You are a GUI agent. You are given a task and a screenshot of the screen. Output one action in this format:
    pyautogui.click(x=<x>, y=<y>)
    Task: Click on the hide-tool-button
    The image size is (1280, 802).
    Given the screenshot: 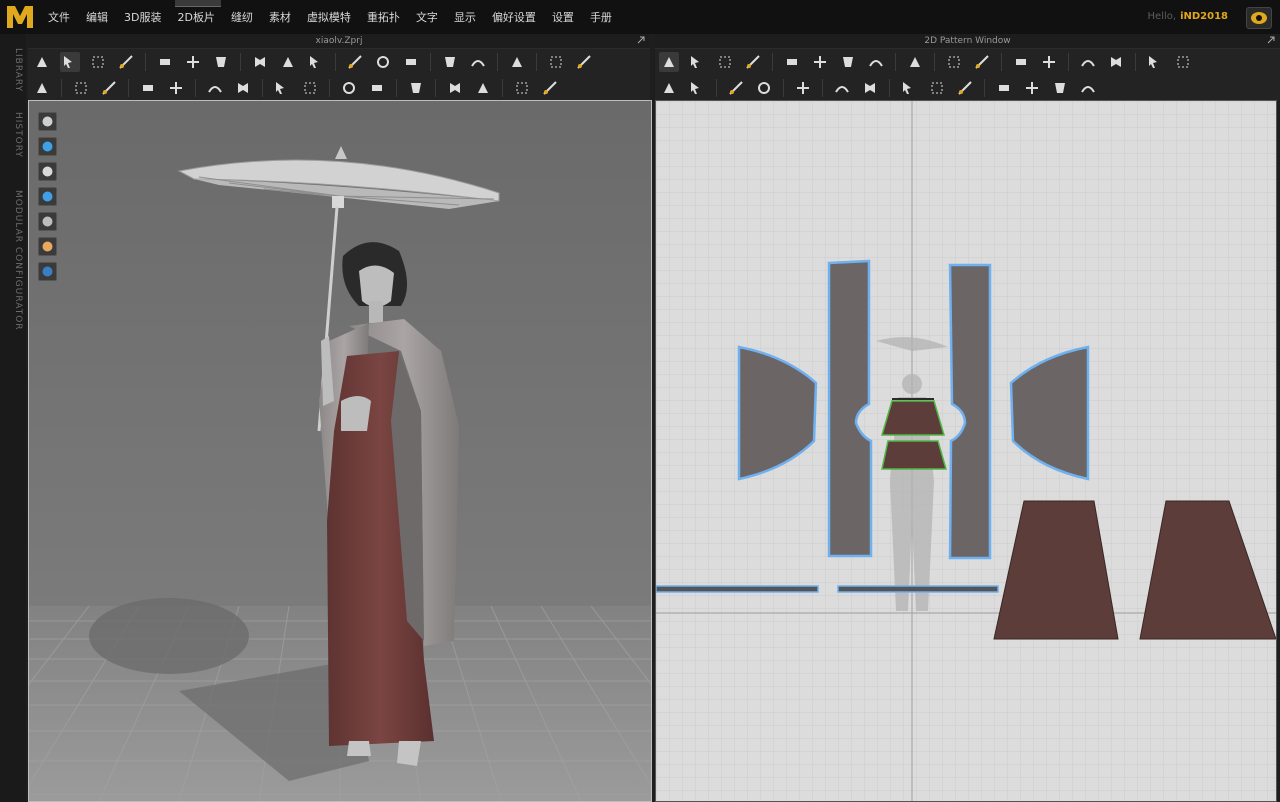 What is the action you would take?
    pyautogui.click(x=243, y=88)
    